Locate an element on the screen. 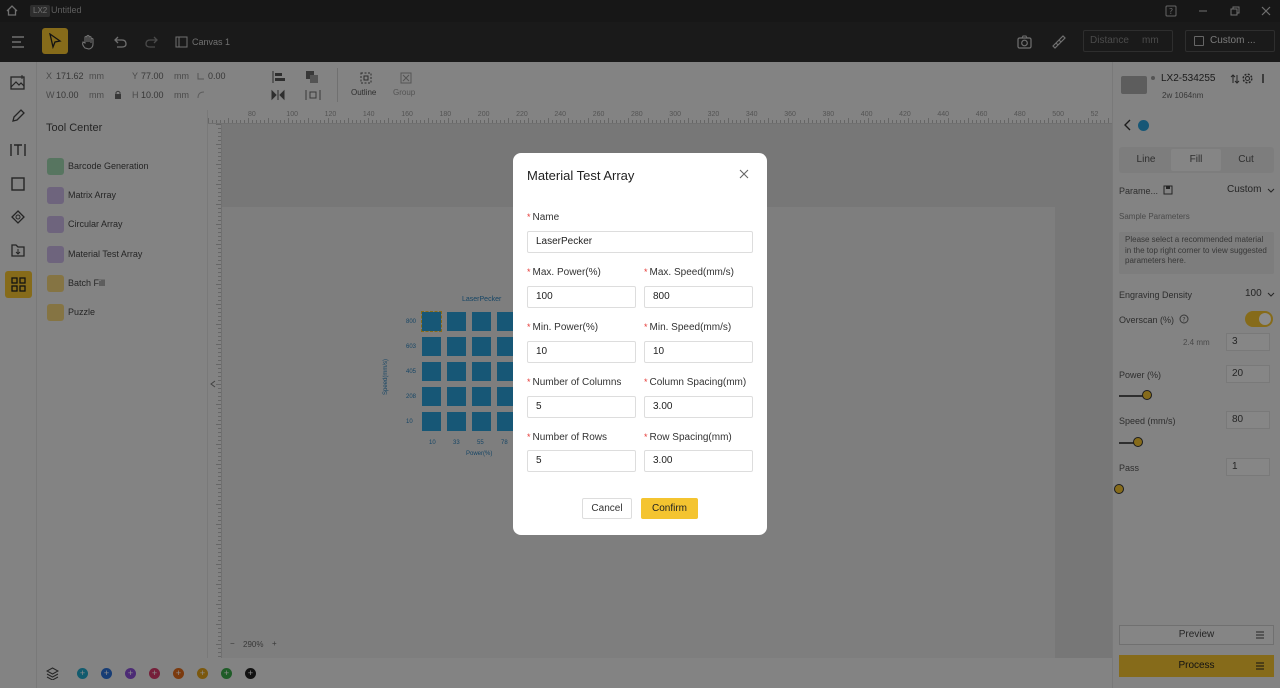  max-power-input: 100 is located at coordinates (581, 297).